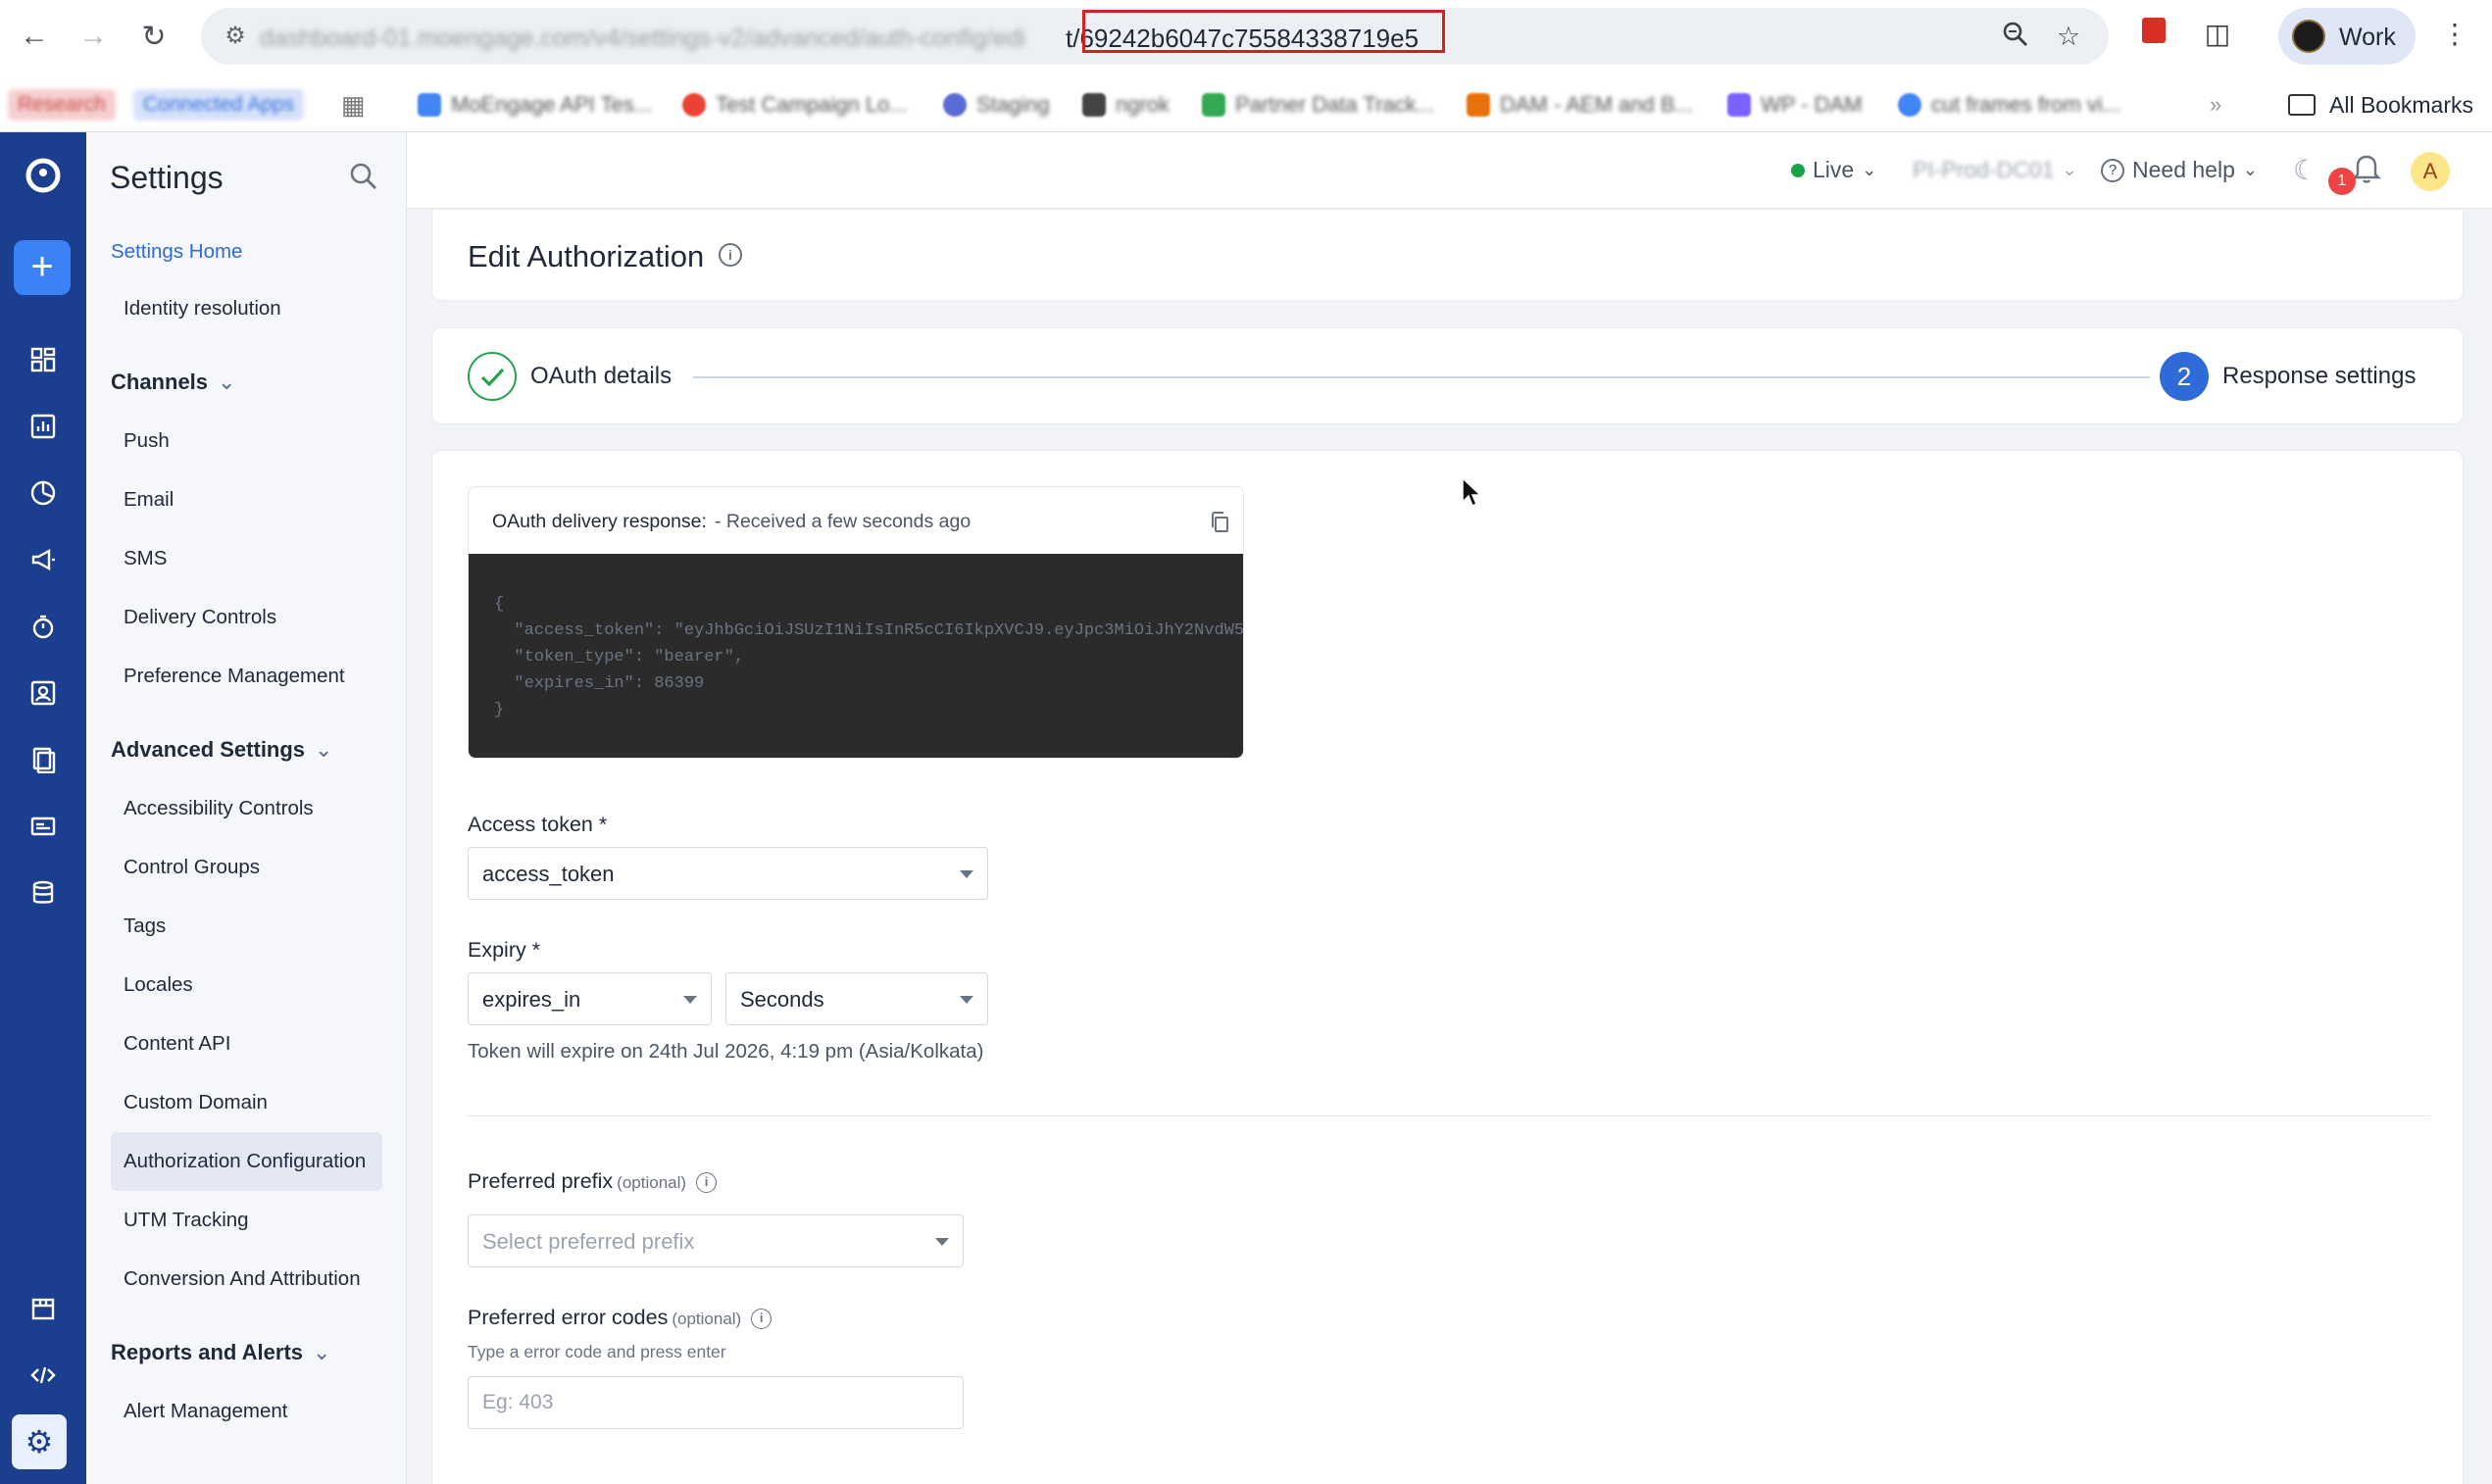 The height and width of the screenshot is (1484, 2492). Describe the element at coordinates (245, 1161) in the screenshot. I see `sidebar-item-authorization-configuration: Authorization Configuration` at that location.